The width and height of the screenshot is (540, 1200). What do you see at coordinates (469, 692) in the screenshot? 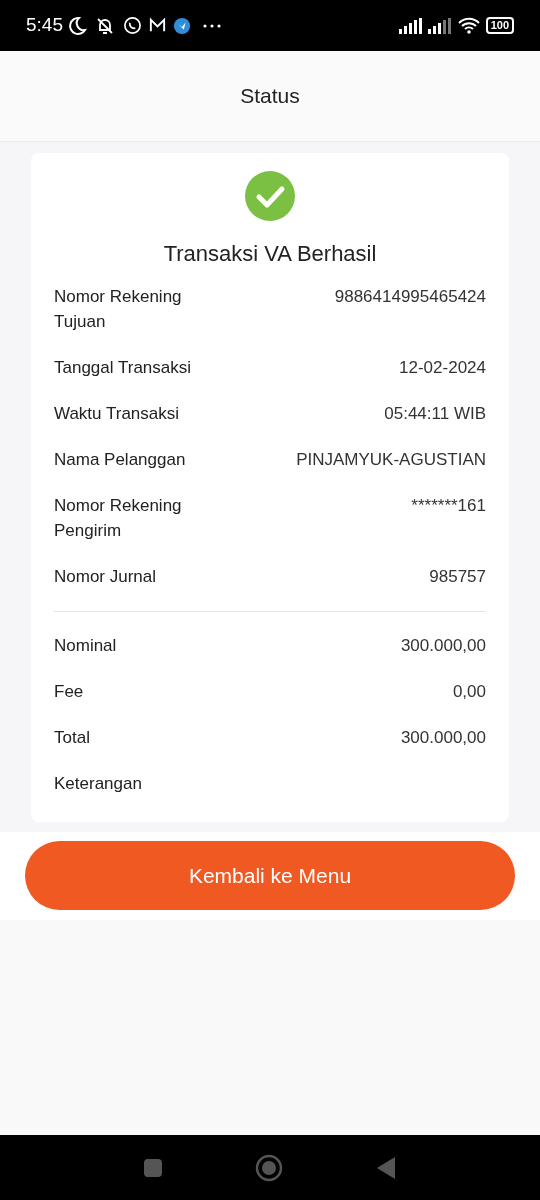
I see `field-value: 0,00` at bounding box center [469, 692].